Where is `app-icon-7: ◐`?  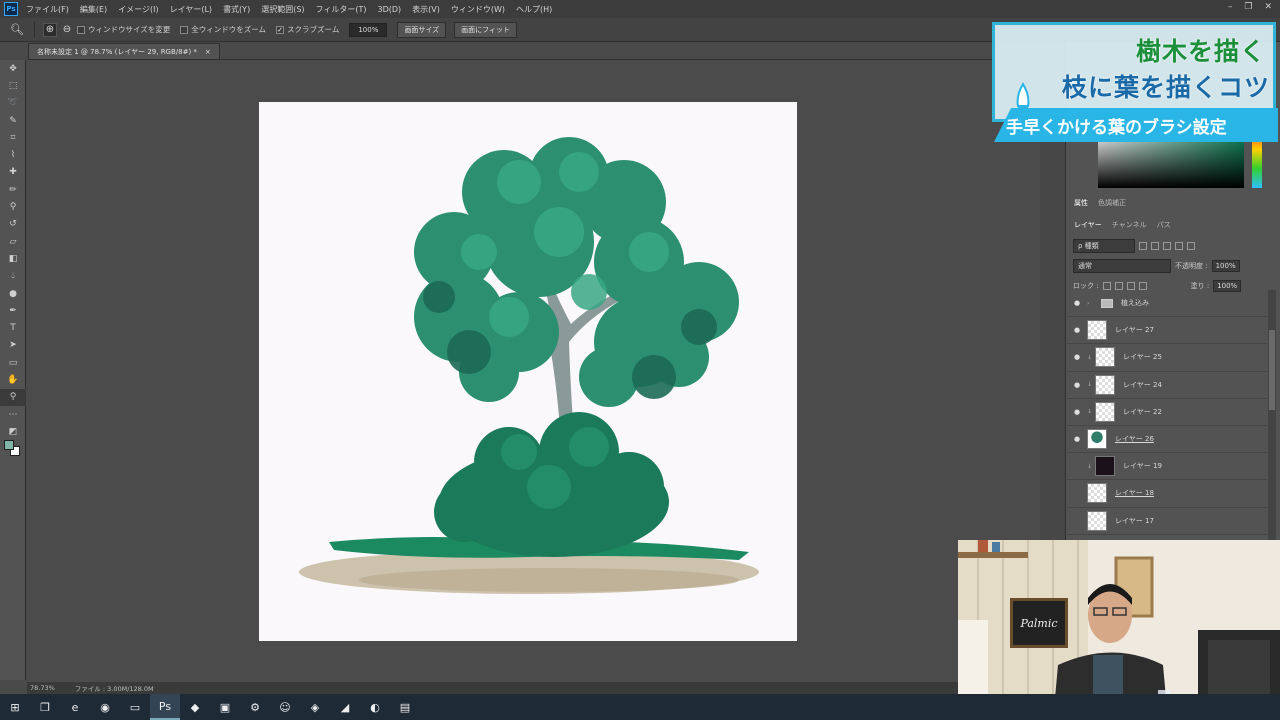
app-icon-7: ◐ is located at coordinates (375, 707).